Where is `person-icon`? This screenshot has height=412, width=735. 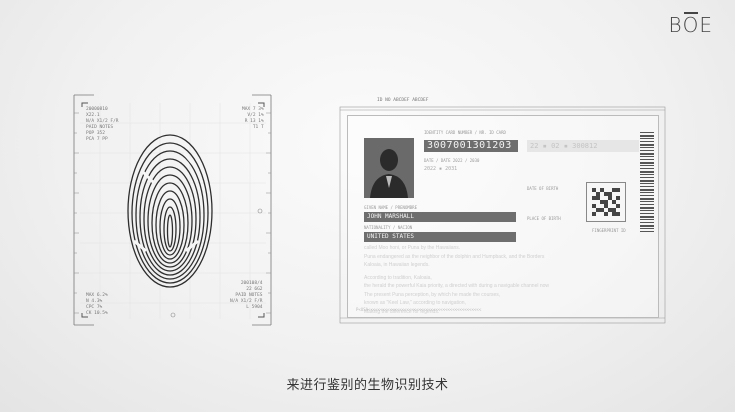
person-icon is located at coordinates (389, 173).